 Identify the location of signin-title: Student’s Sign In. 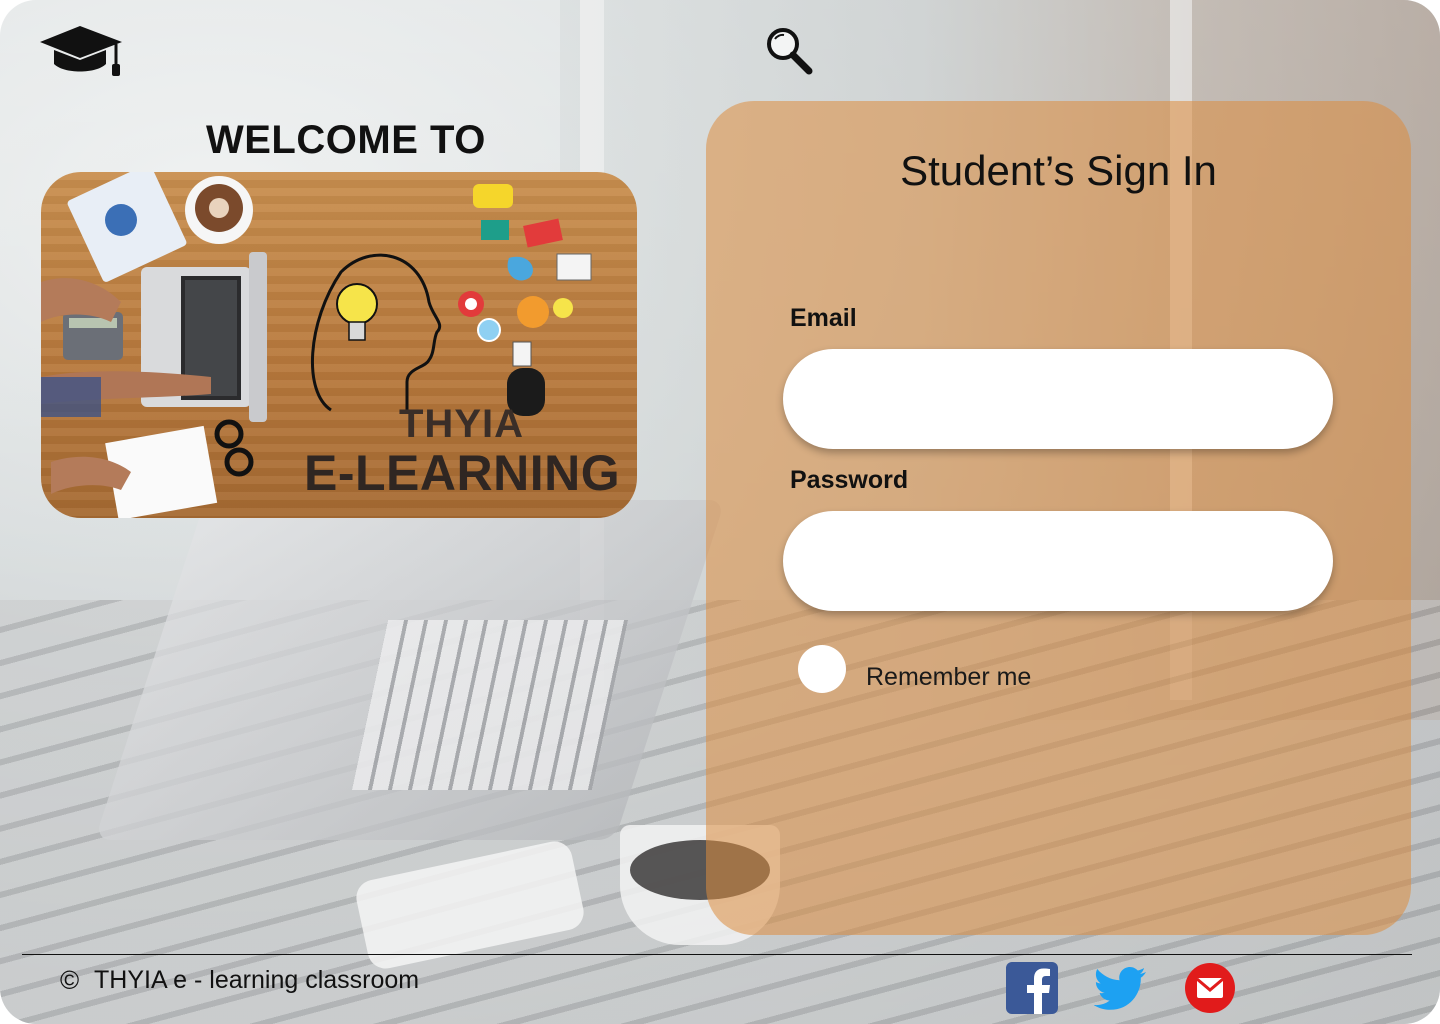
(1058, 170).